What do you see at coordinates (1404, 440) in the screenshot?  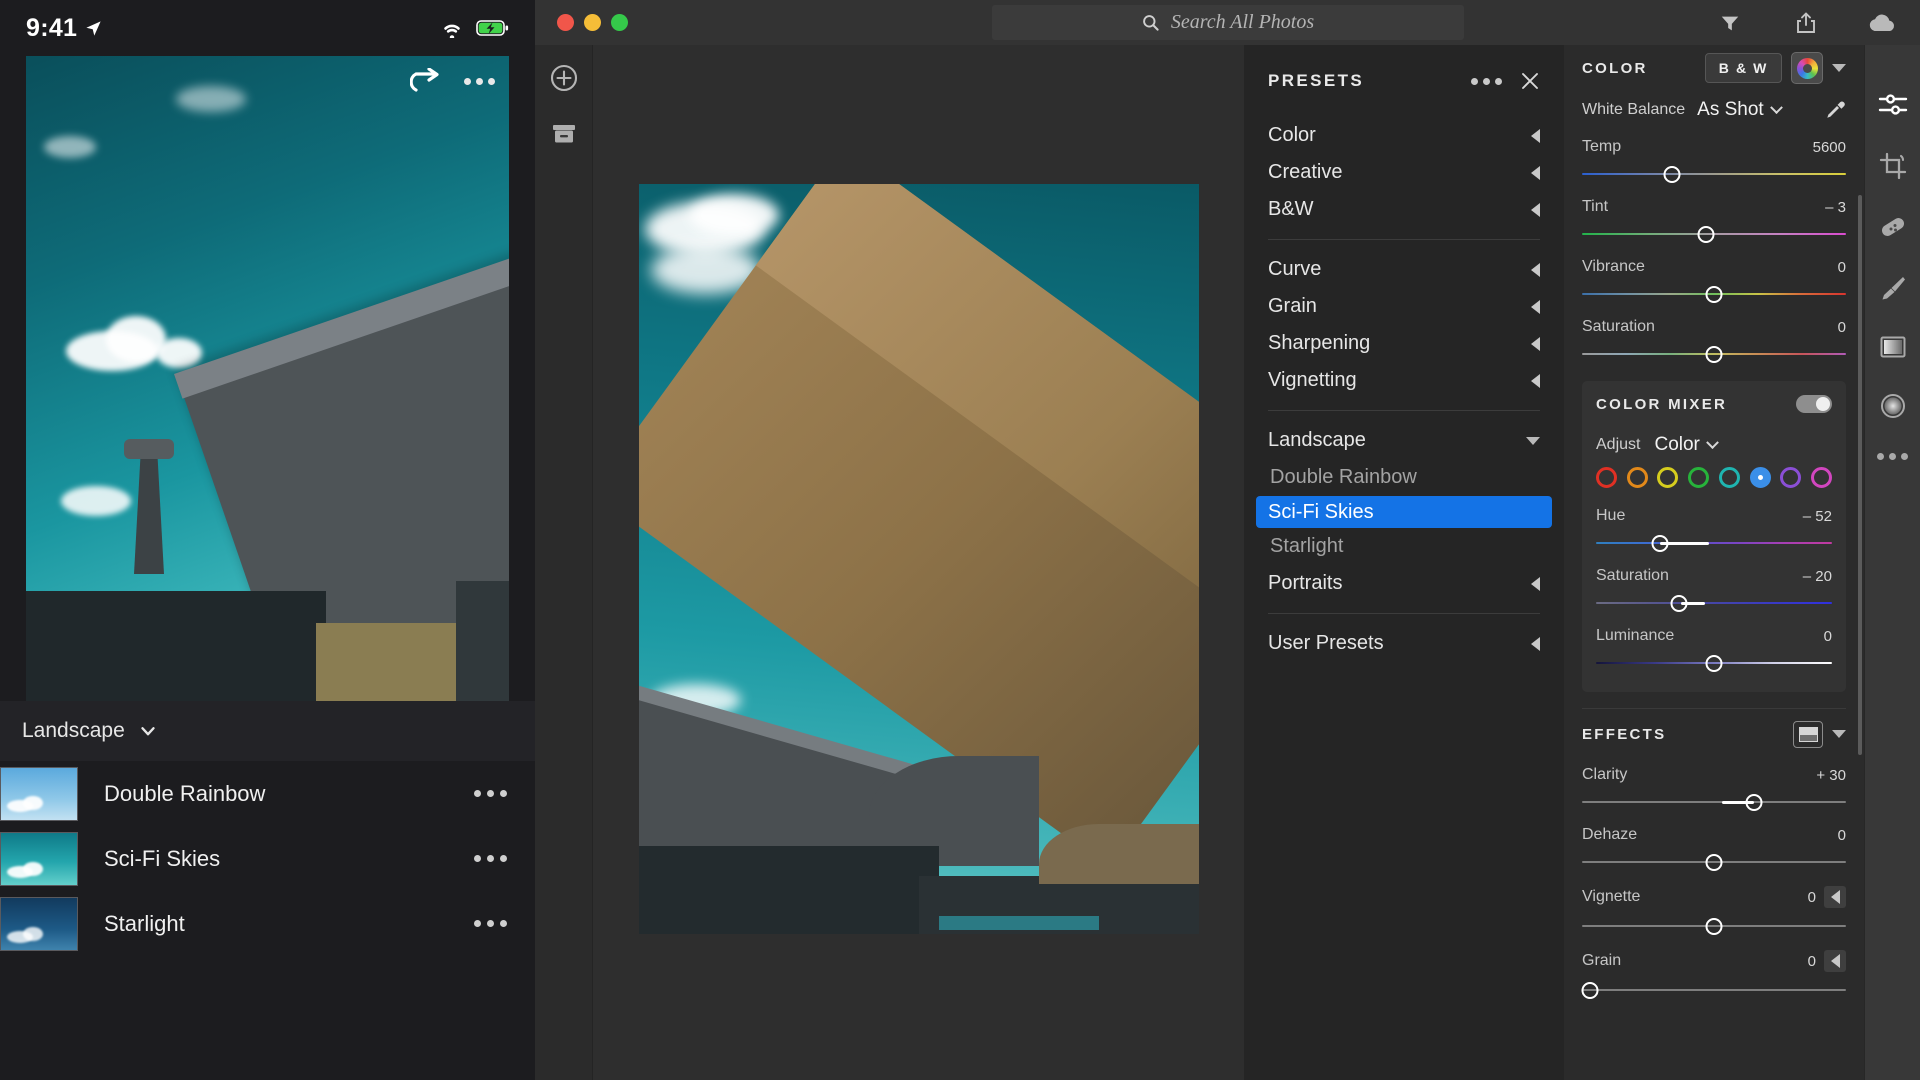 I see `preset-group-landscape: Landscape` at bounding box center [1404, 440].